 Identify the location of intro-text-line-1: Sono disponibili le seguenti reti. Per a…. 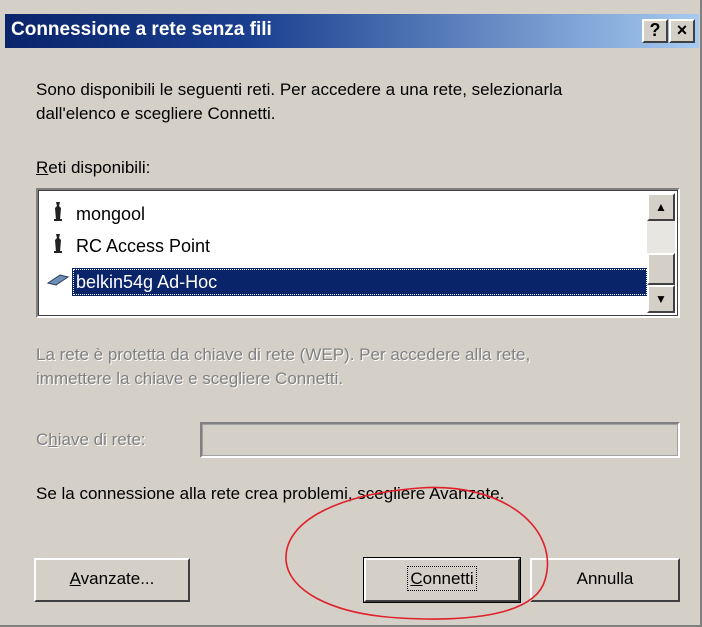
(299, 89).